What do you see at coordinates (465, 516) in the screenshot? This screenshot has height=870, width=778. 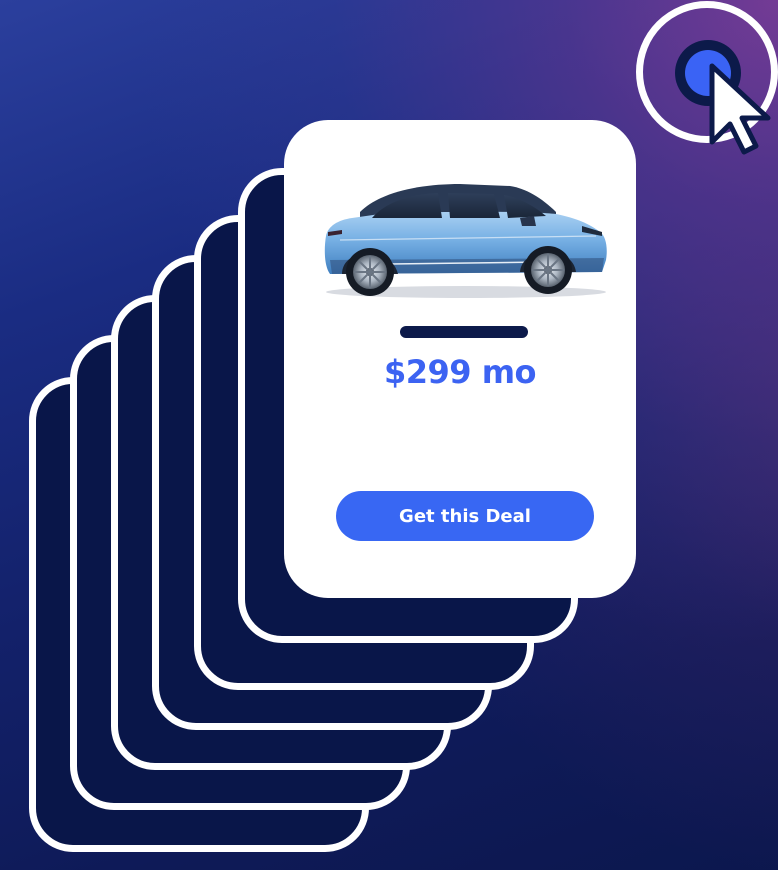 I see `get-deal-button: Get this Deal` at bounding box center [465, 516].